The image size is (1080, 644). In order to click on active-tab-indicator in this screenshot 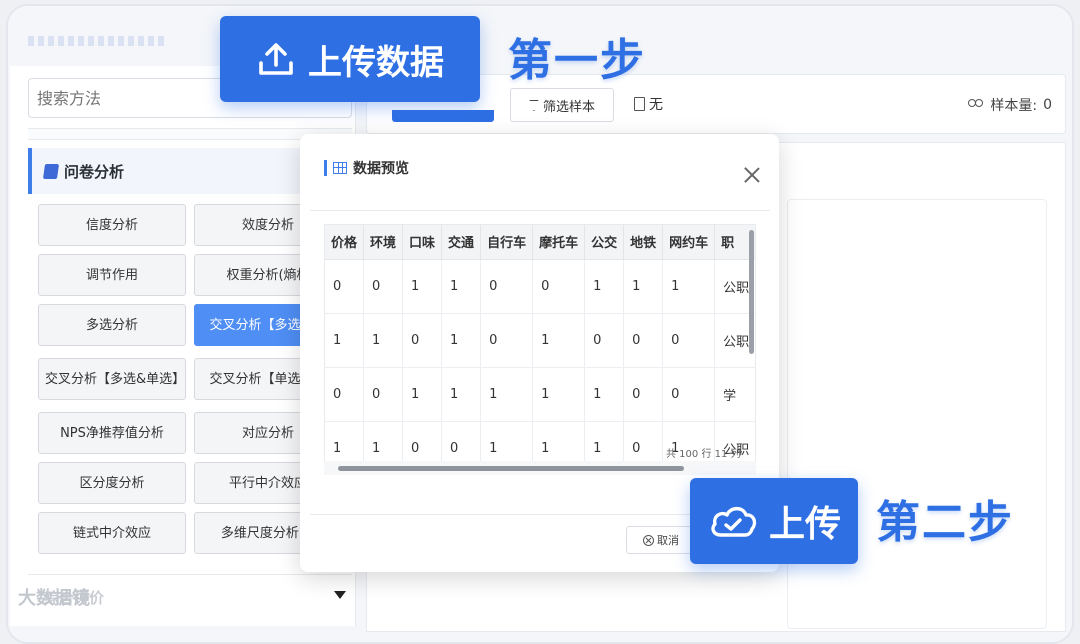, I will do `click(443, 116)`.